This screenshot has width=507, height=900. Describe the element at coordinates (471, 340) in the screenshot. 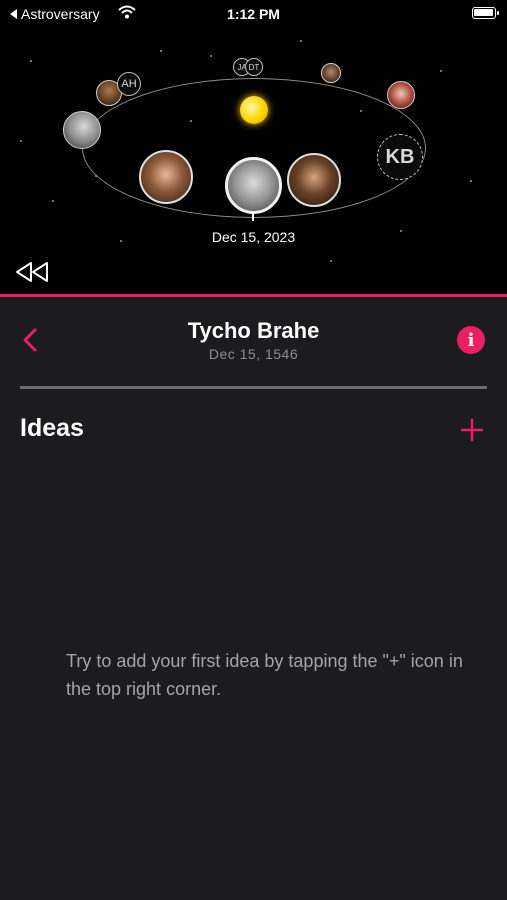

I see `info-icon: i` at that location.